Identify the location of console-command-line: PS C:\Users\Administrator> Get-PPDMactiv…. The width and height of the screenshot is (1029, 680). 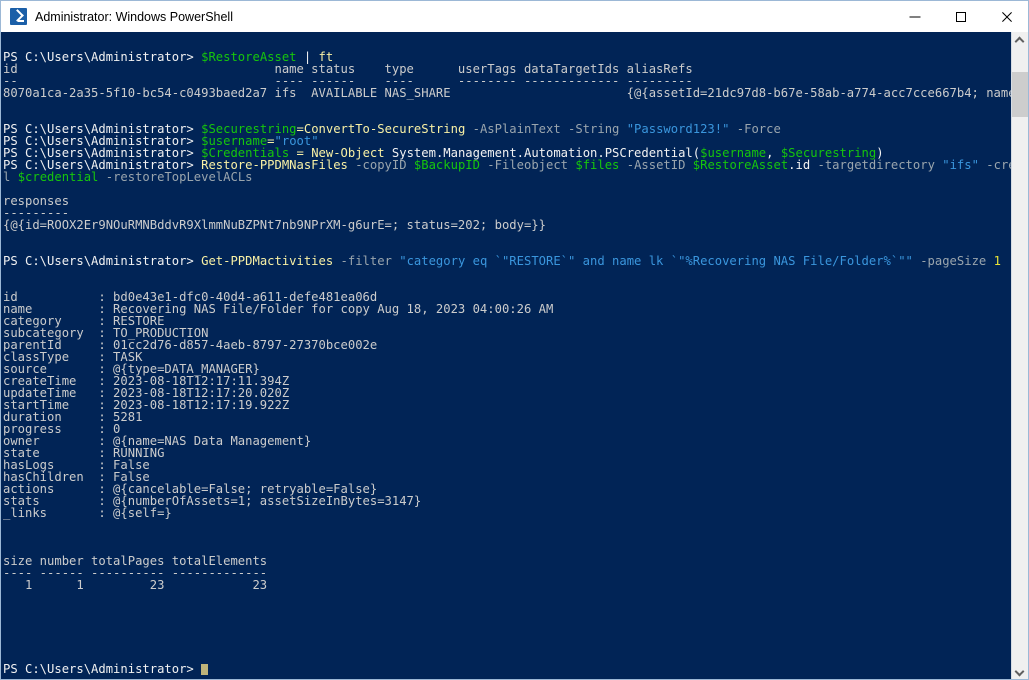
(502, 261).